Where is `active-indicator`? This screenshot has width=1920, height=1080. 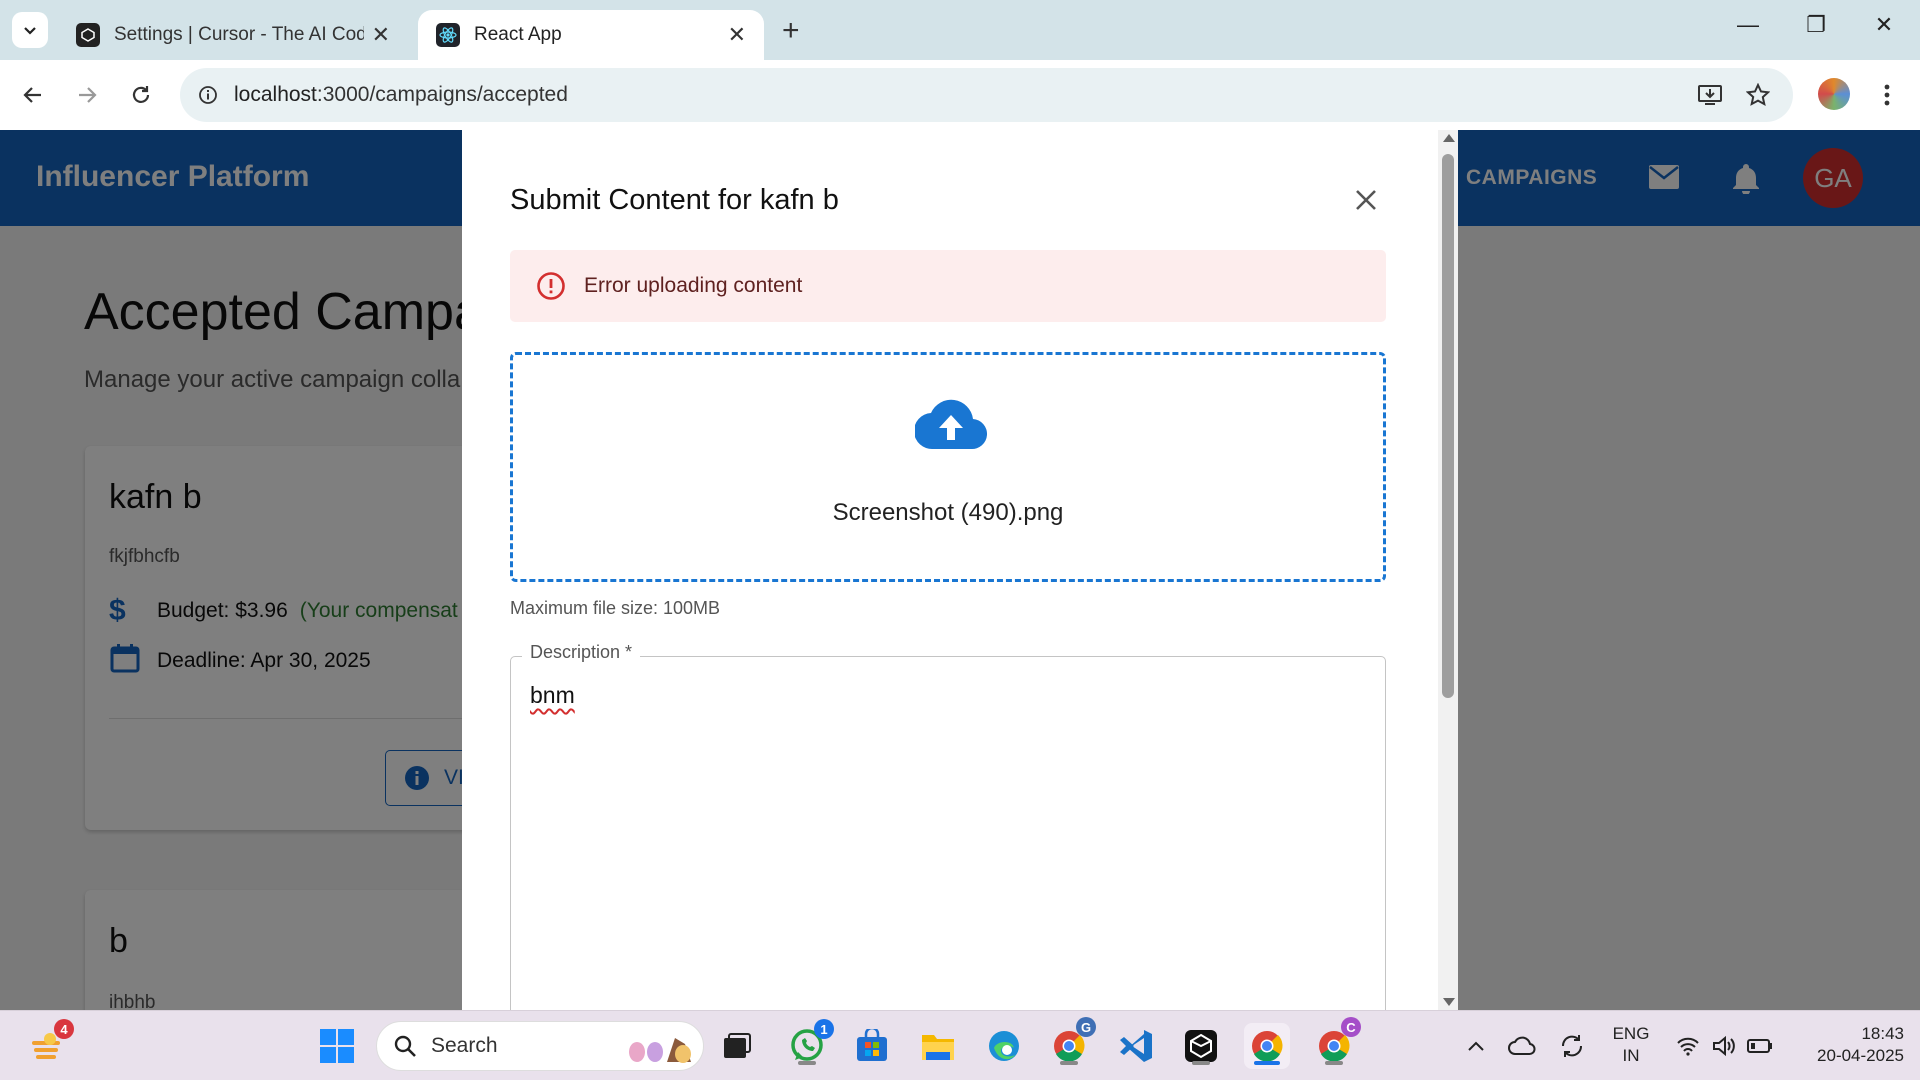
active-indicator is located at coordinates (1267, 1063).